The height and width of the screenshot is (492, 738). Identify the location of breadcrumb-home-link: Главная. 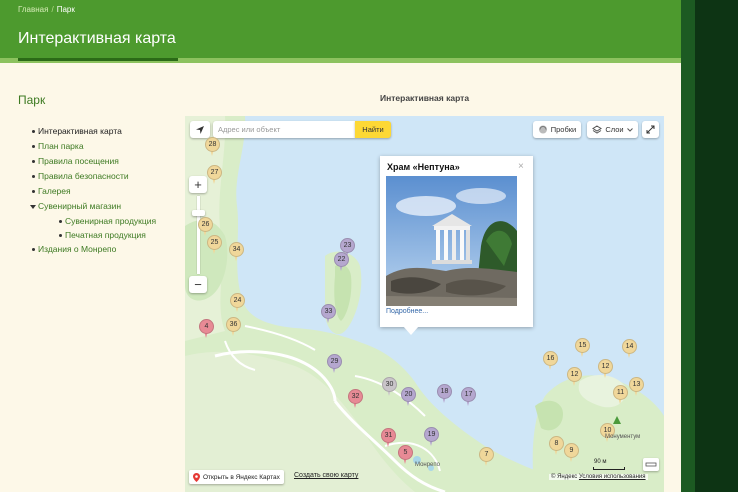
(33, 9).